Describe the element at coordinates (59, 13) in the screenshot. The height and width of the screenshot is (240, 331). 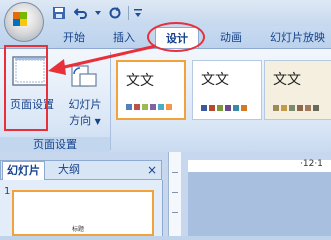
I see `save-icon` at that location.